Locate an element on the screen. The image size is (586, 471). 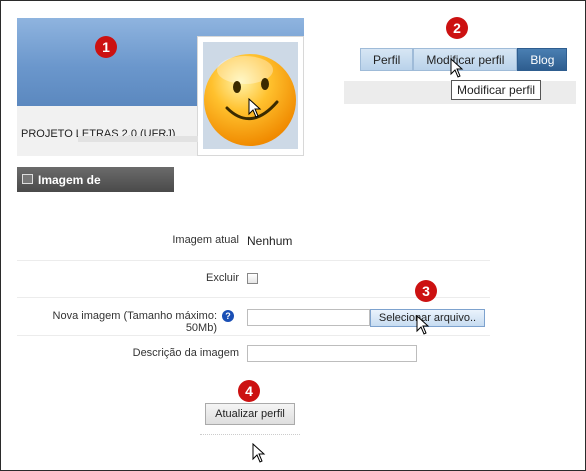
current-image-value: Nenhum is located at coordinates (270, 241).